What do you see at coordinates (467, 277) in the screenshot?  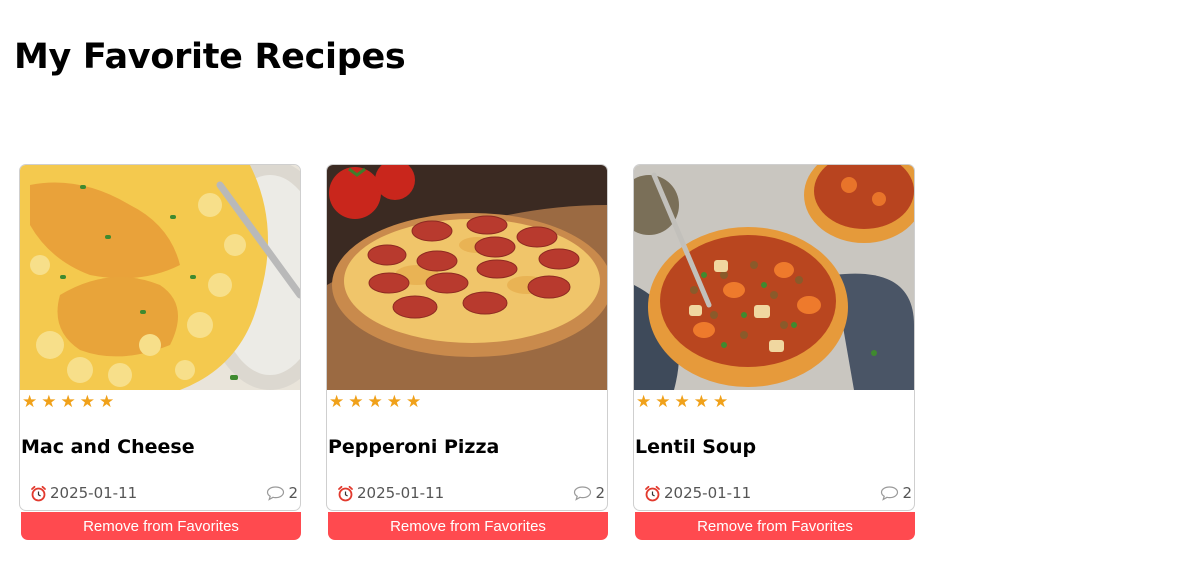 I see `pepperoni-pizza-image` at bounding box center [467, 277].